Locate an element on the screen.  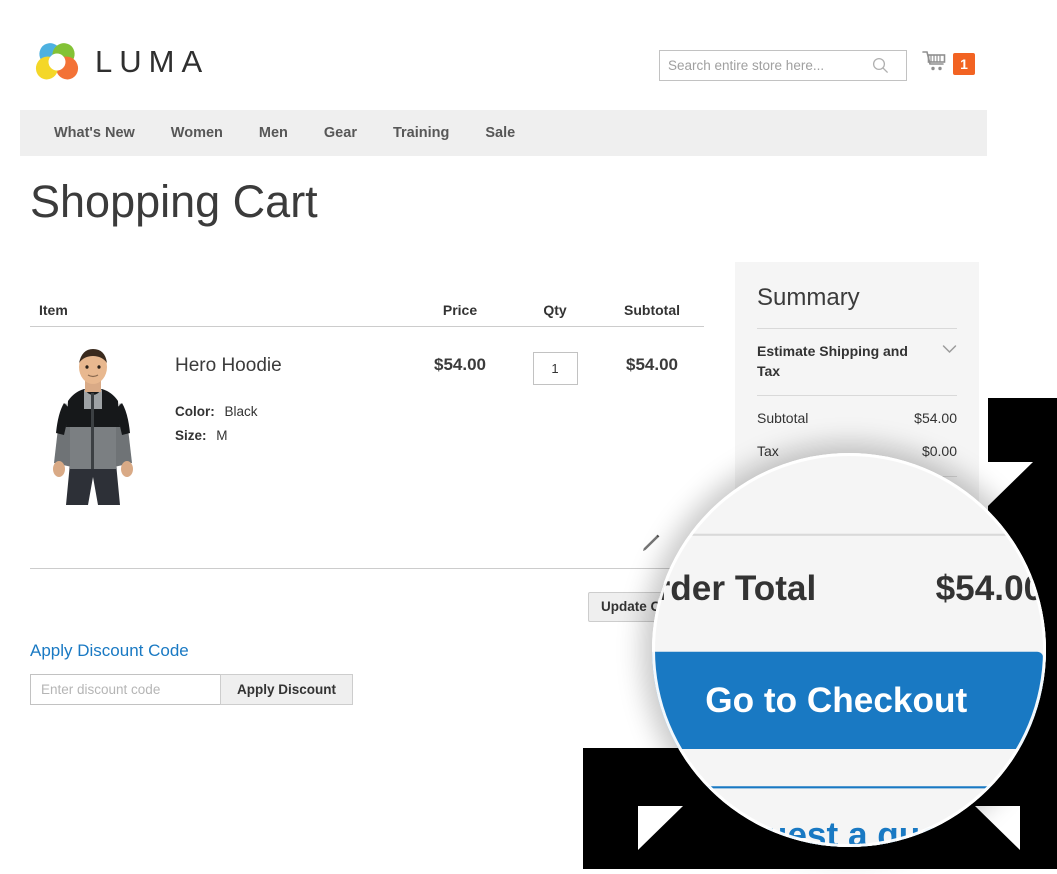
site-logo: LUMA is located at coordinates (121, 62).